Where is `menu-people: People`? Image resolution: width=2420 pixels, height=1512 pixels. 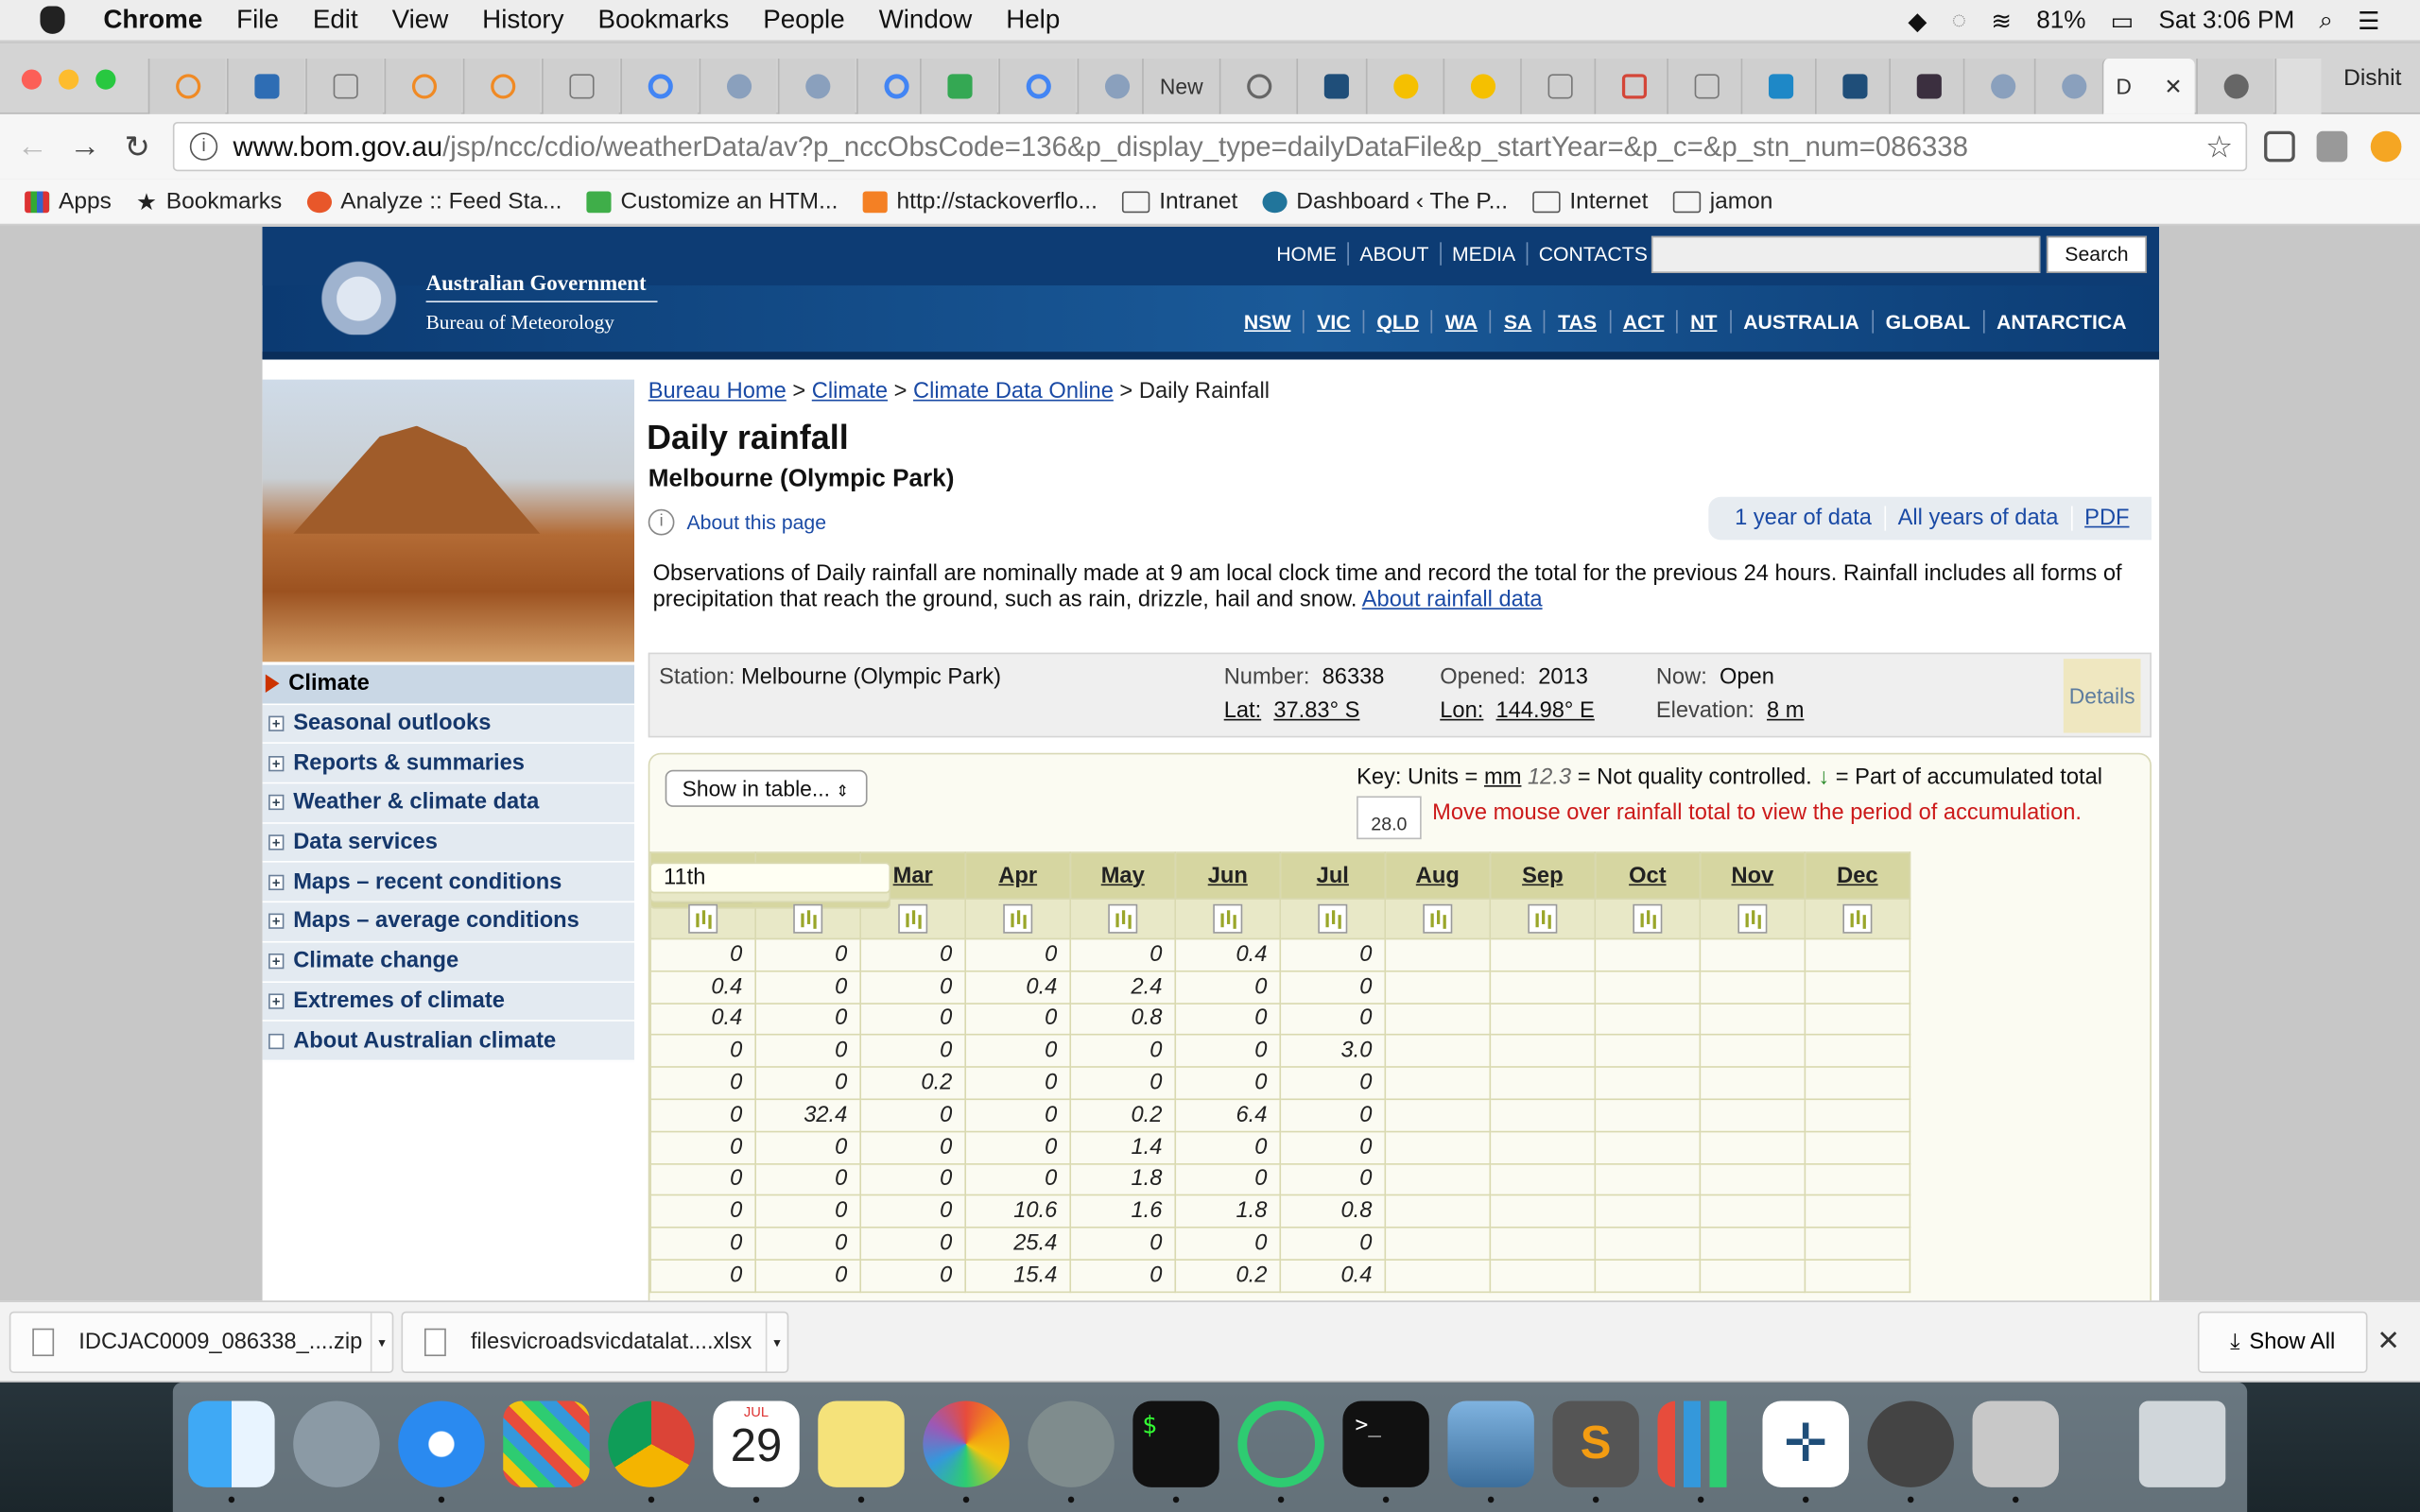
menu-people: People is located at coordinates (803, 20).